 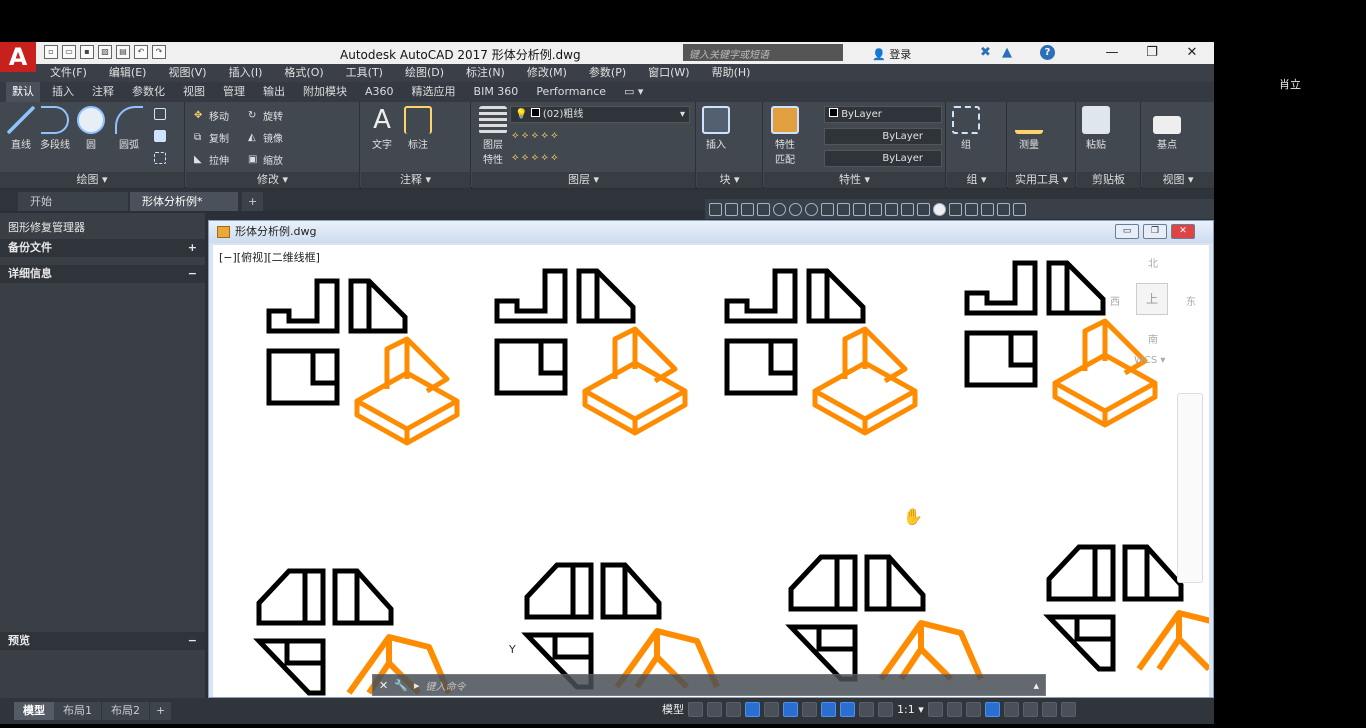 What do you see at coordinates (73, 201) in the screenshot?
I see `tab-start: 开始` at bounding box center [73, 201].